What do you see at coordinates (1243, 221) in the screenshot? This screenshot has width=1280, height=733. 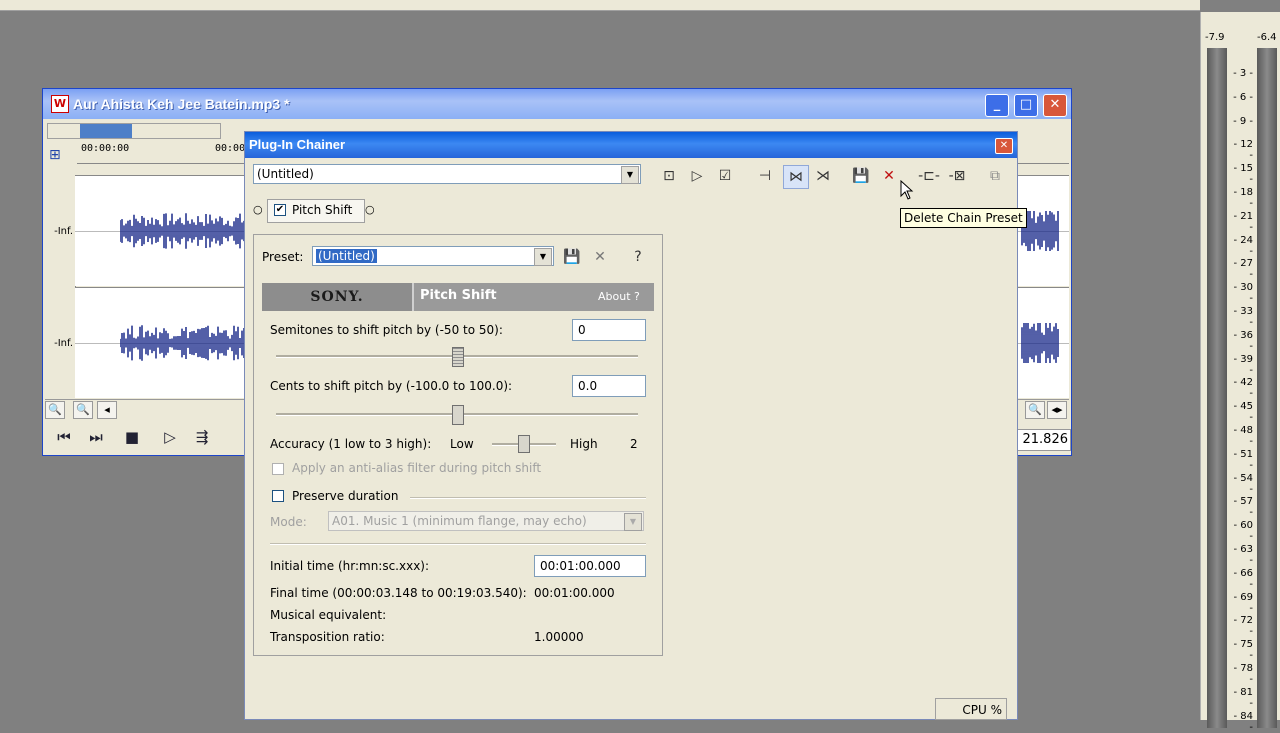 I see `meter-tick-label: - 21 -` at bounding box center [1243, 221].